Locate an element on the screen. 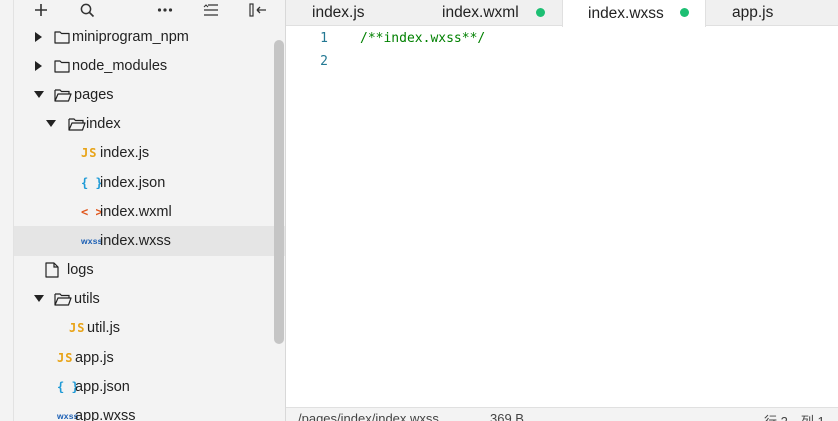 The image size is (838, 421). file-icon is located at coordinates (52, 270).